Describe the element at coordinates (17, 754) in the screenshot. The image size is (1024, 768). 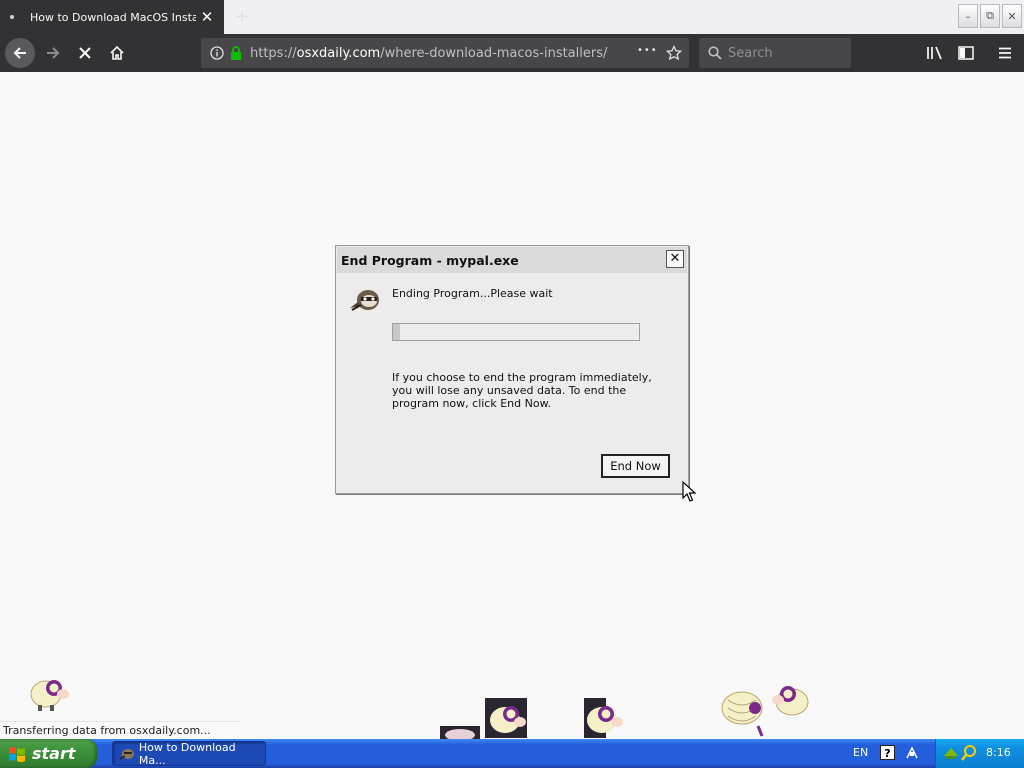
I see `windows-flag-icon` at that location.